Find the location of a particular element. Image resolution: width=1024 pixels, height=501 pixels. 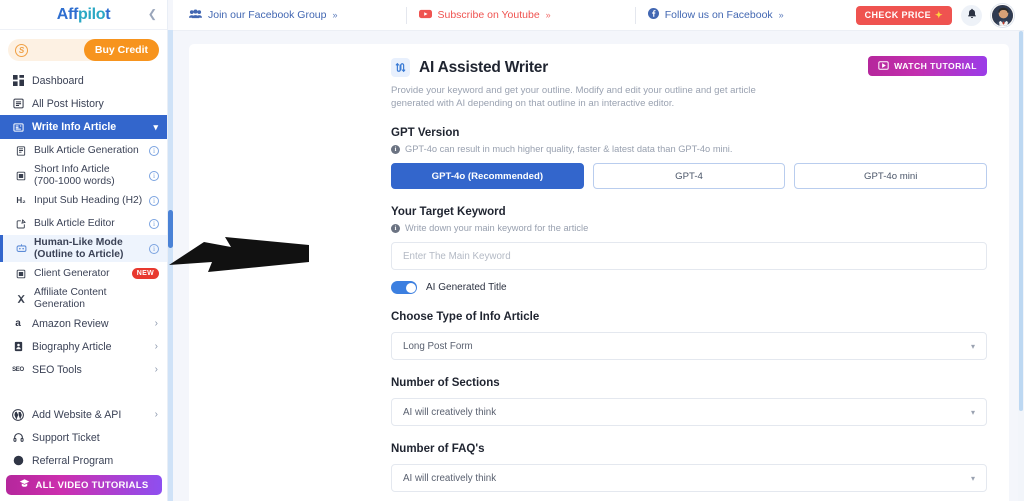

number-of-faqs-value: AI will creatively think is located at coordinates (450, 478).